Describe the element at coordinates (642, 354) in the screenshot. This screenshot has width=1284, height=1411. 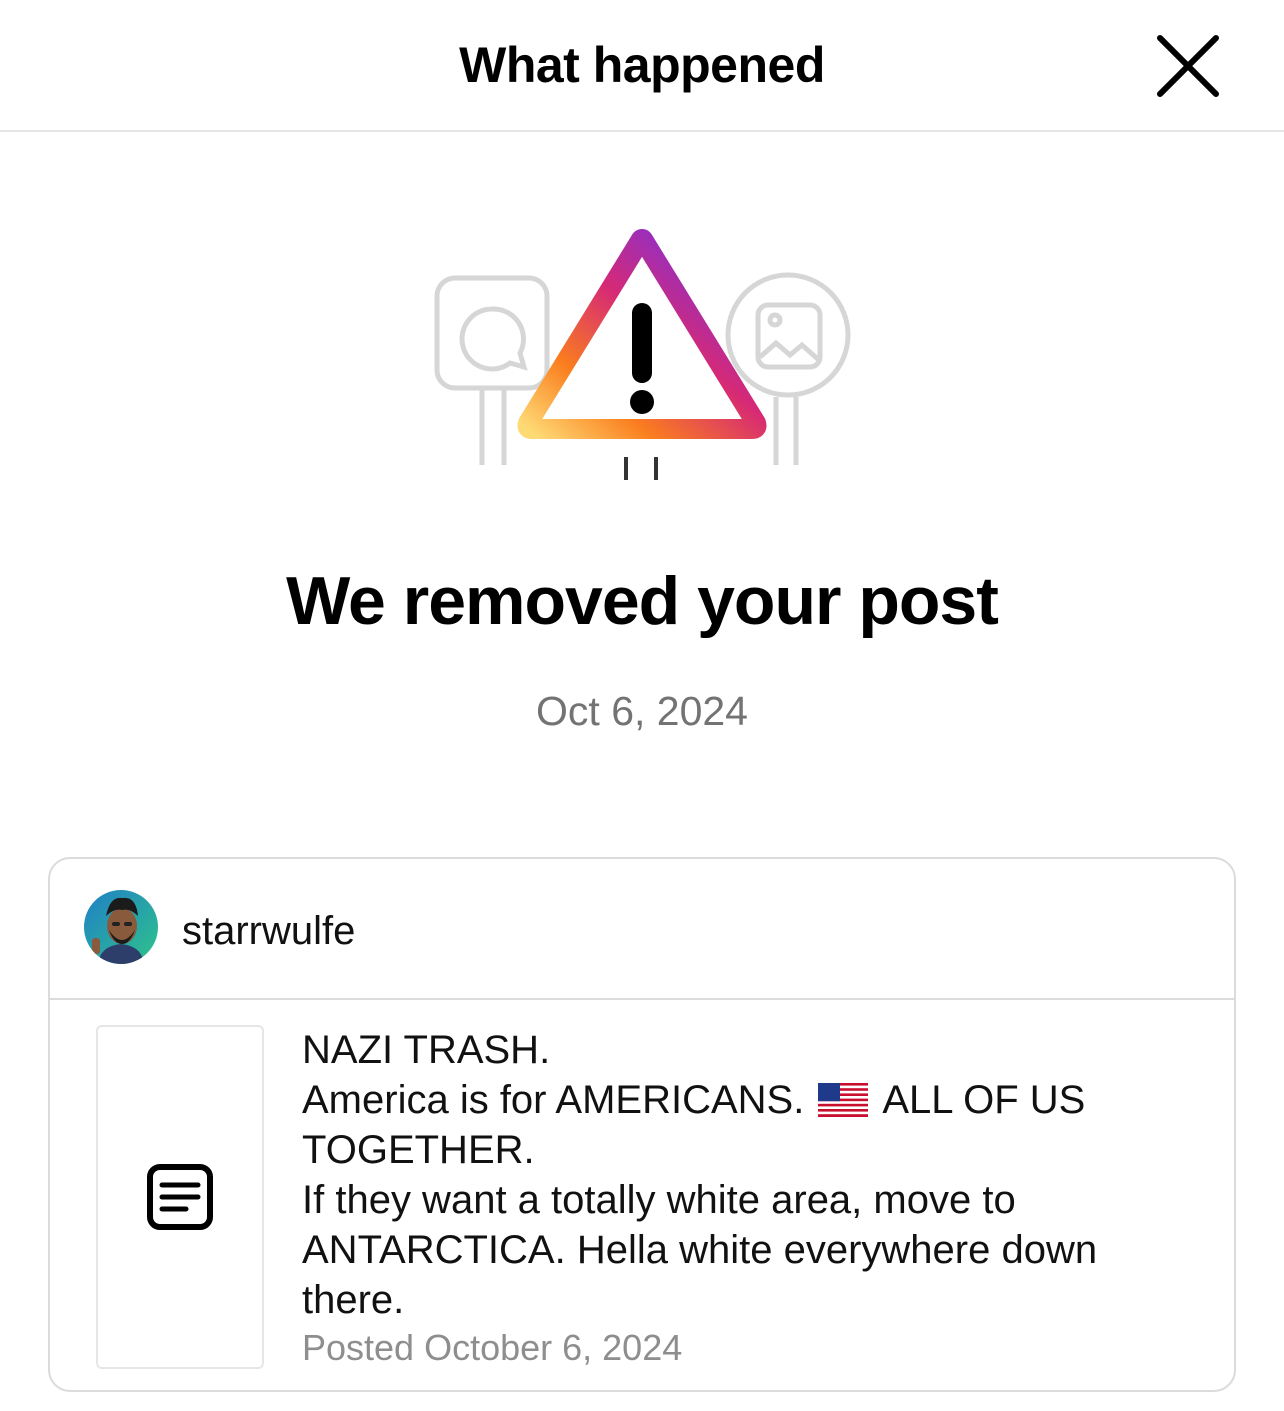
I see `warning-triangle-icon` at that location.